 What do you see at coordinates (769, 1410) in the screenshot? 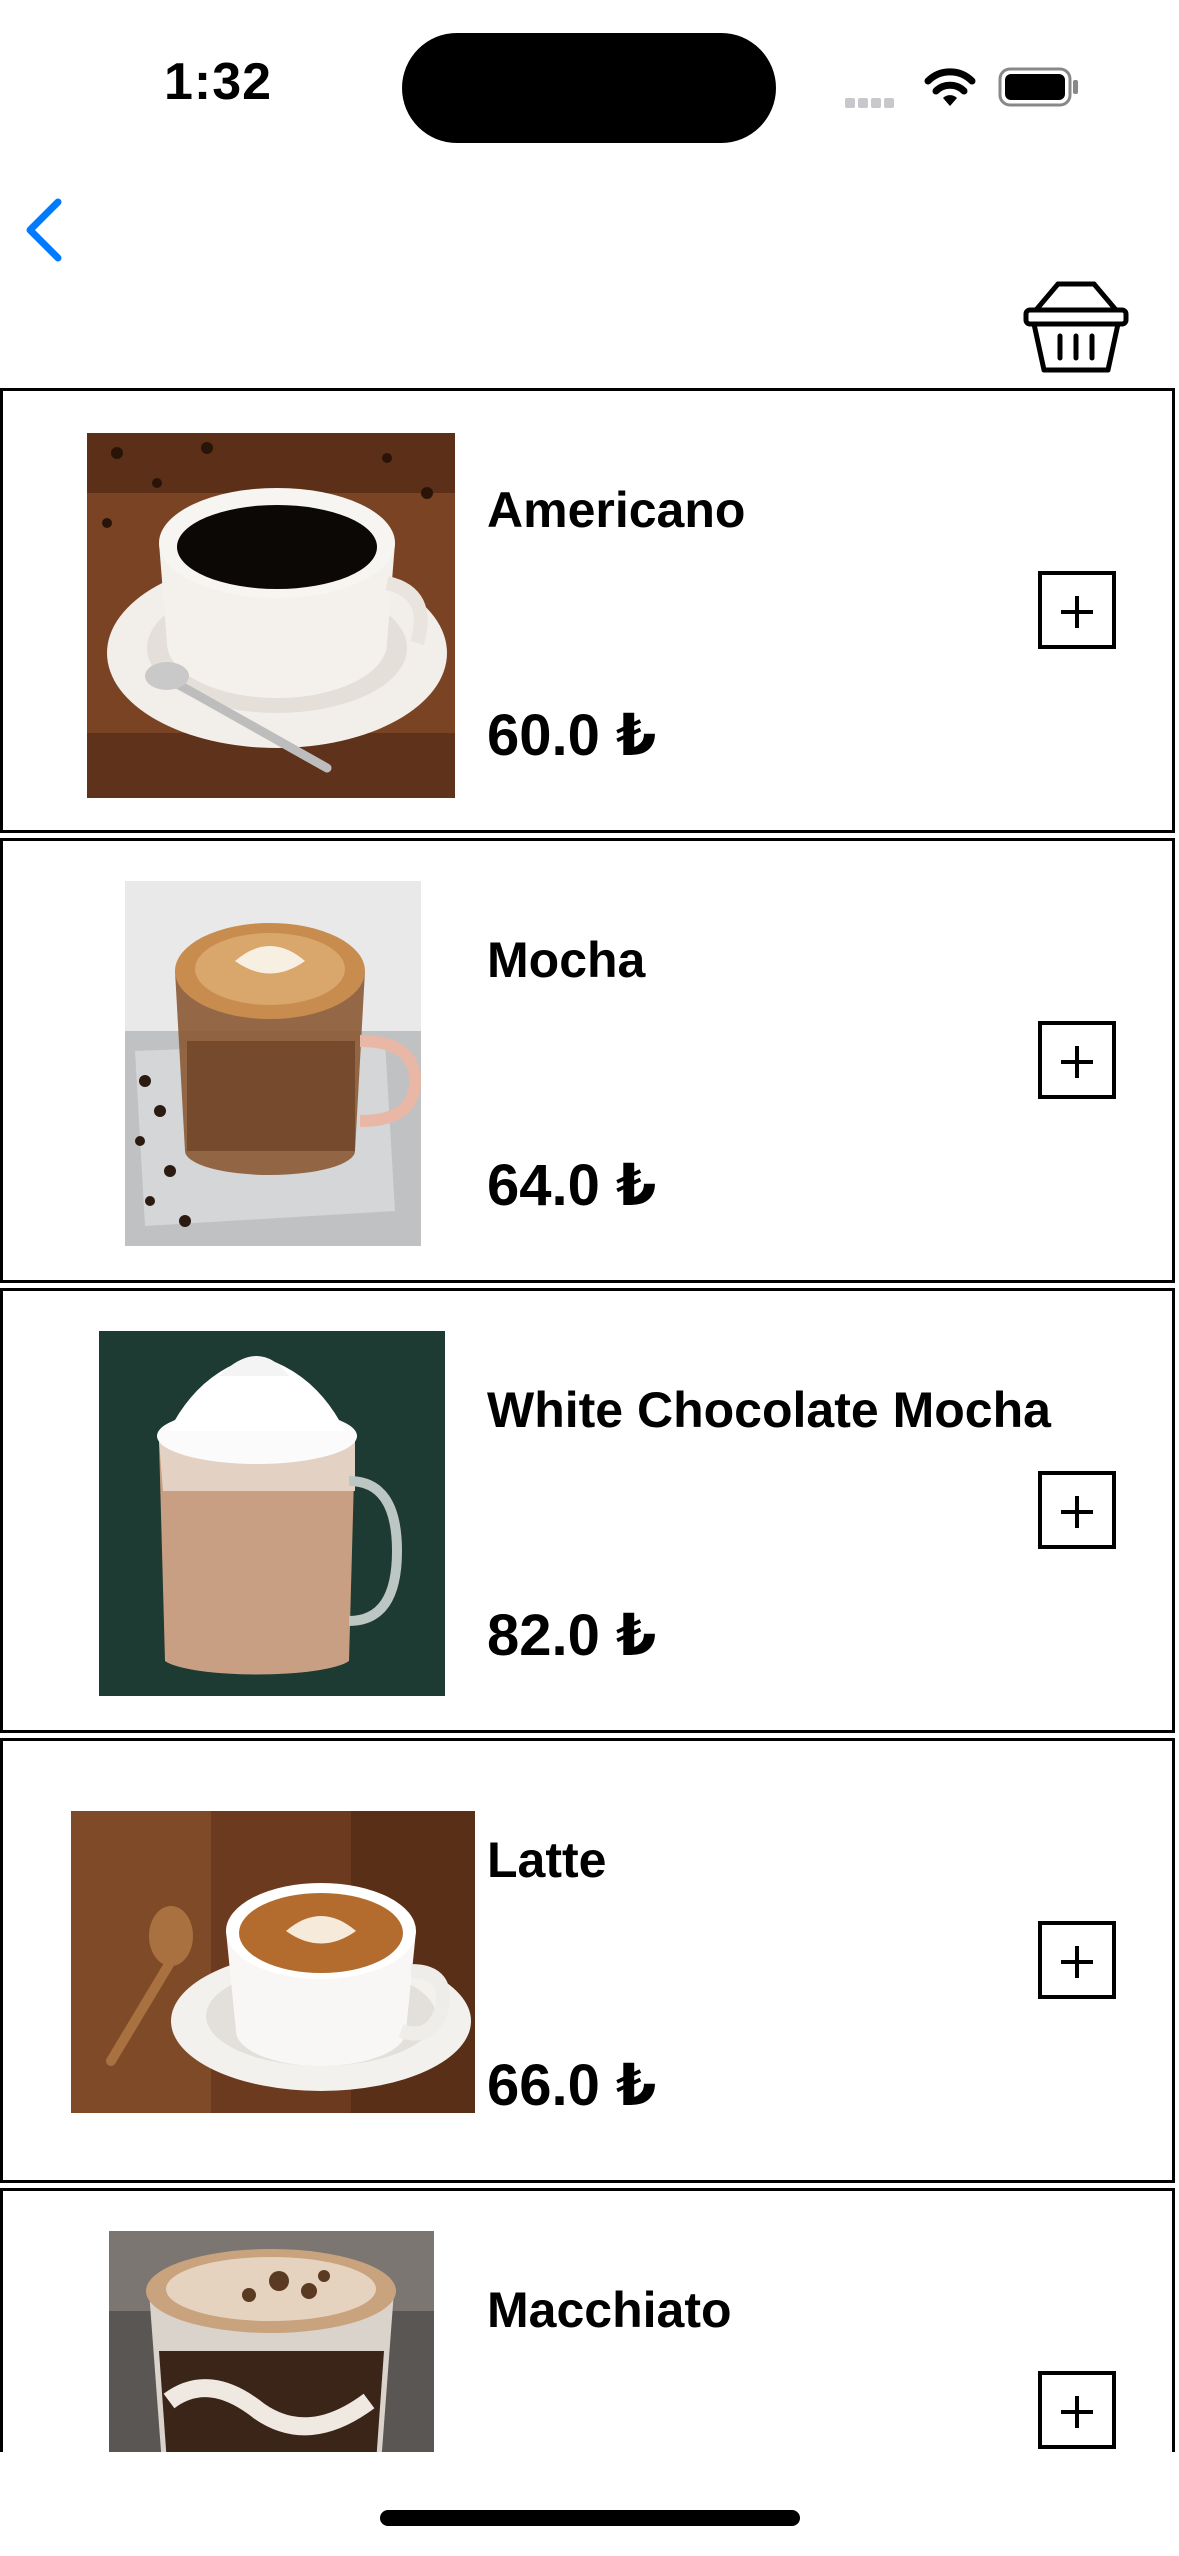
I see `product-name: White Chocolate Mocha` at bounding box center [769, 1410].